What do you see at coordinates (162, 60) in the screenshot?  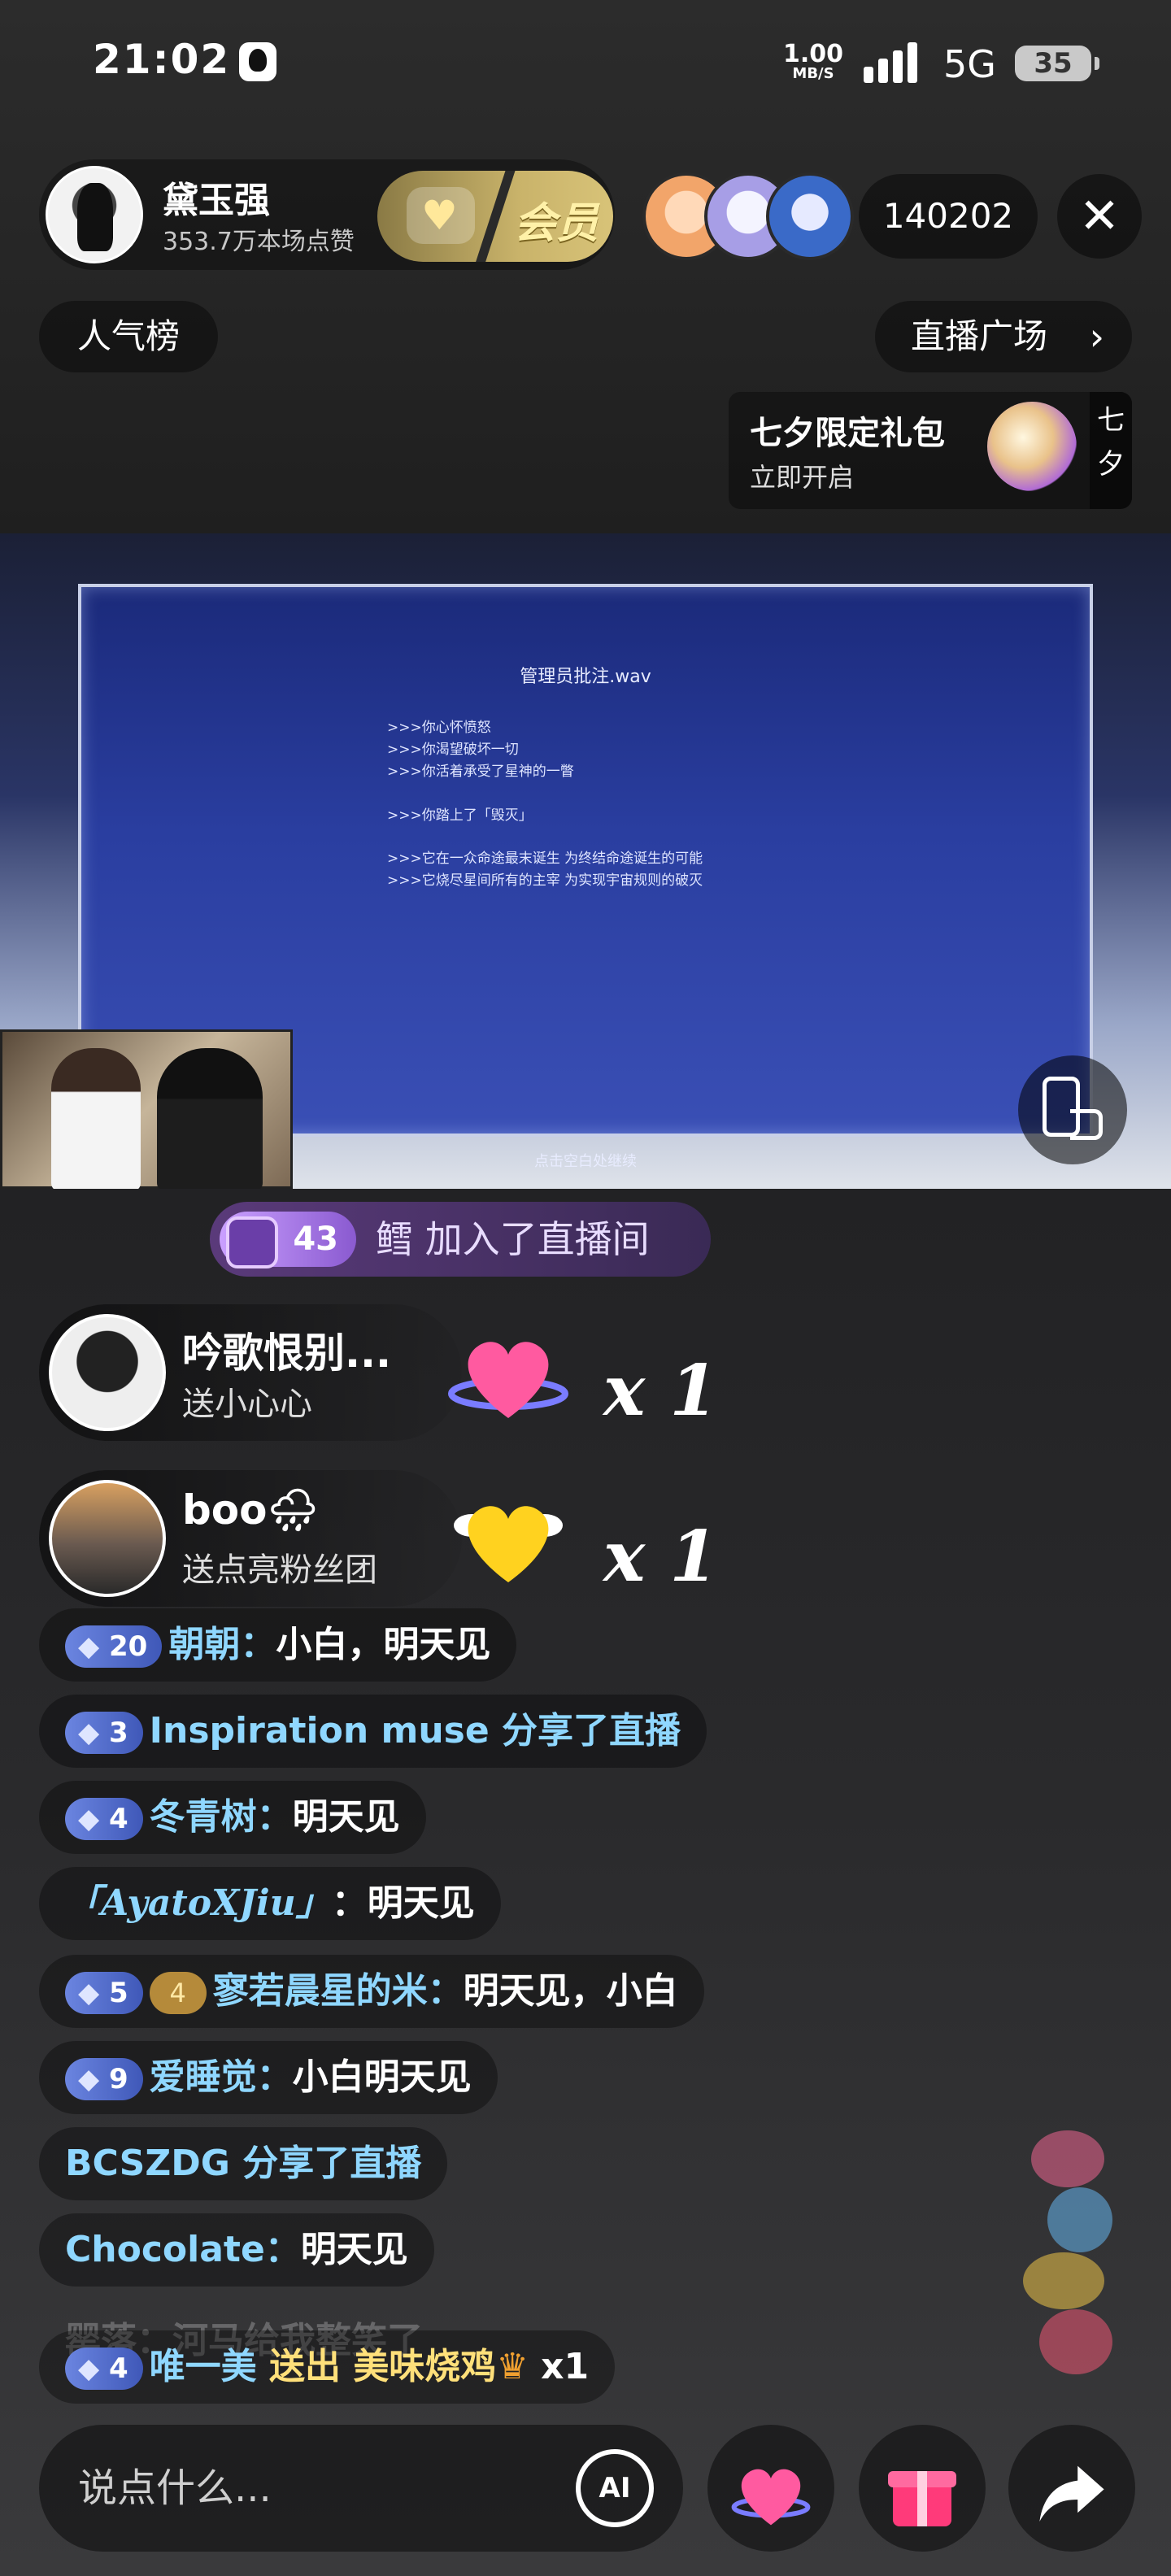 I see `status-time: 21:02` at bounding box center [162, 60].